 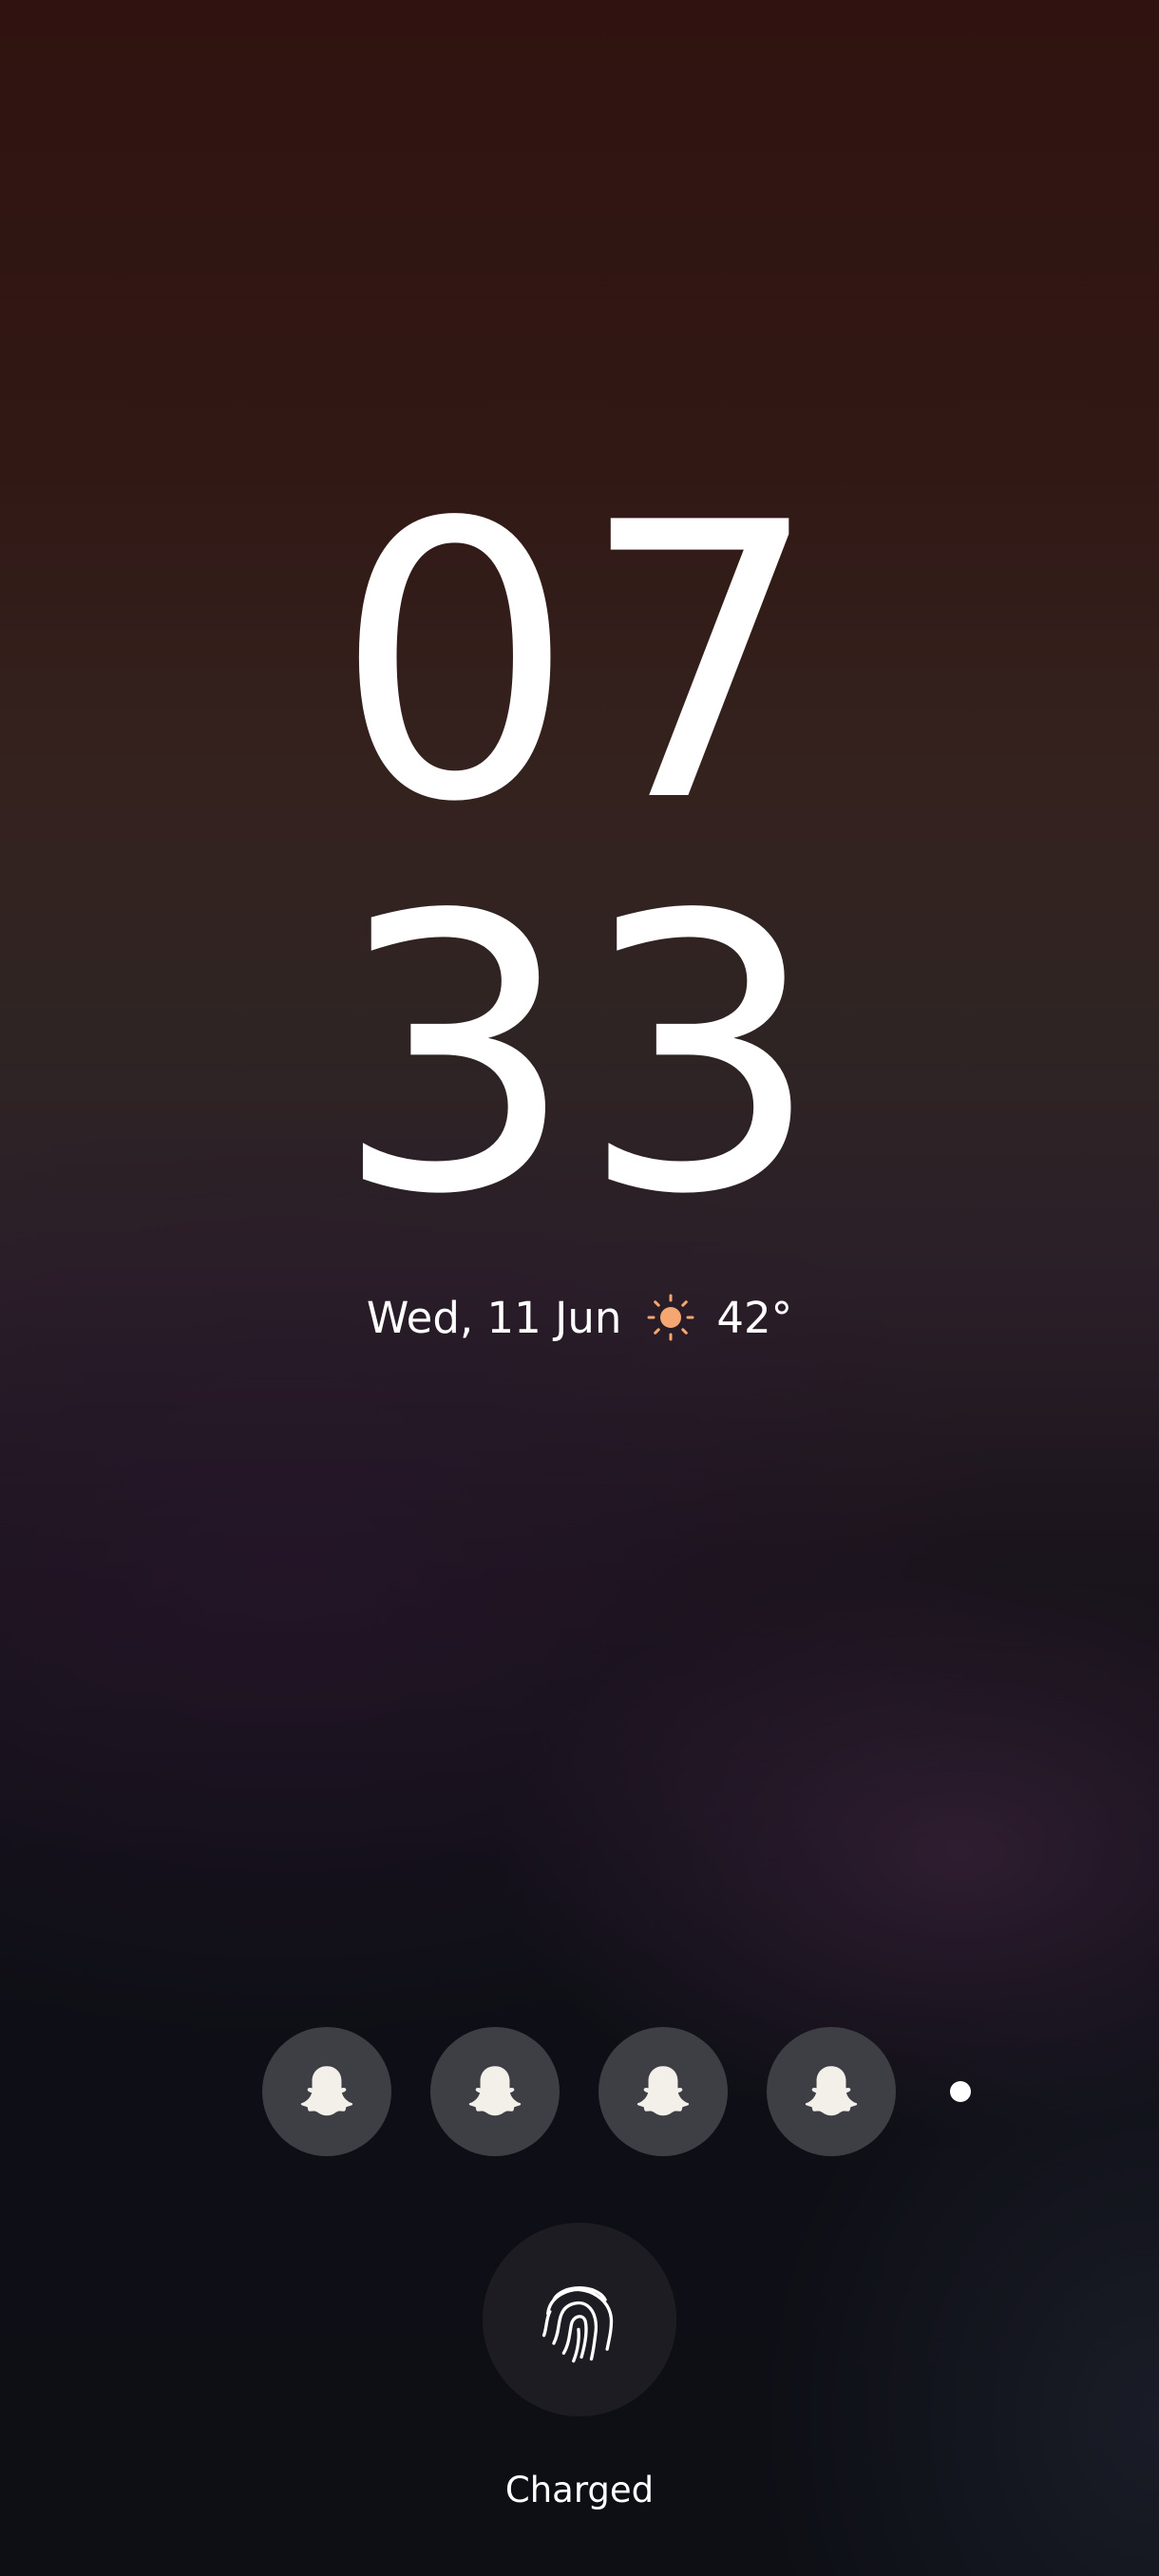 I want to click on date-weather-row: Wed, 11 Jun 42°, so click(x=579, y=1317).